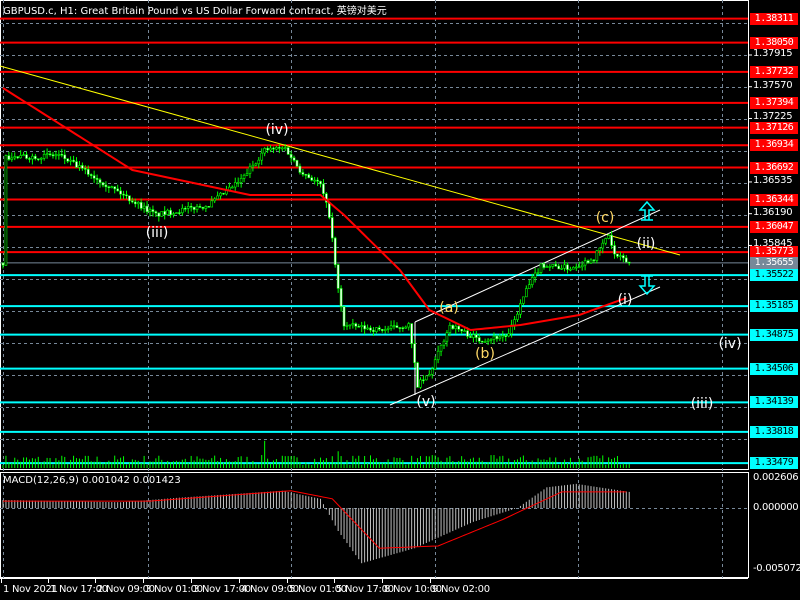 The width and height of the screenshot is (800, 600). Describe the element at coordinates (774, 199) in the screenshot. I see `resistance-price-label: 1.36344` at that location.